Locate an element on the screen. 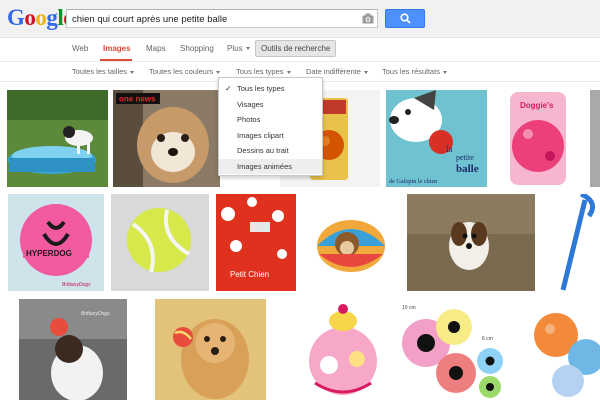 This screenshot has width=600, height=400. filter-size: Toutes les tailles is located at coordinates (103, 71).